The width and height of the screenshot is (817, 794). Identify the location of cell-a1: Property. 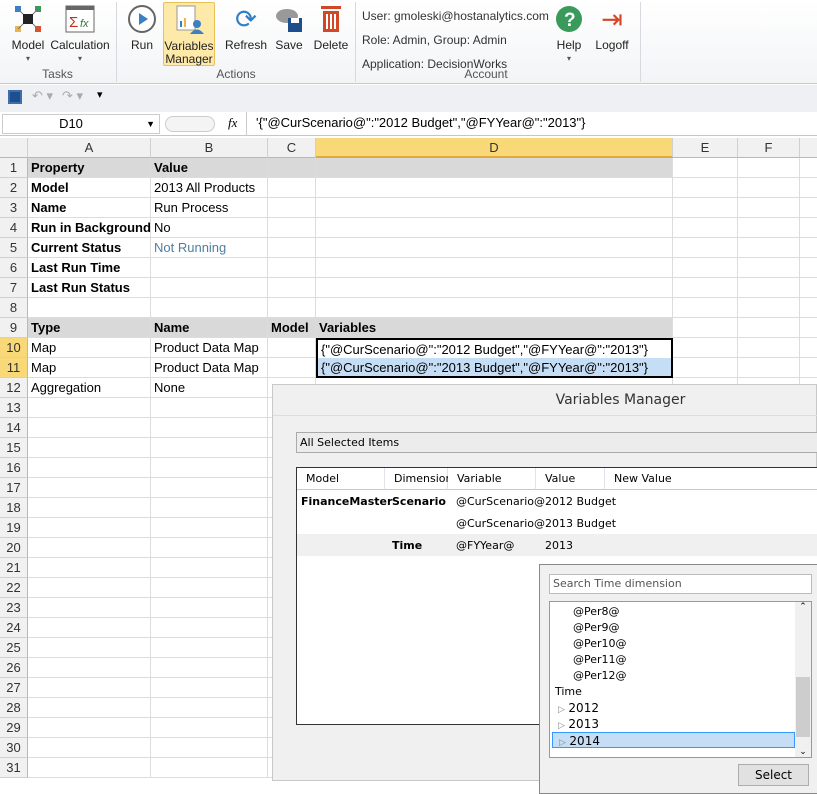
(89, 168).